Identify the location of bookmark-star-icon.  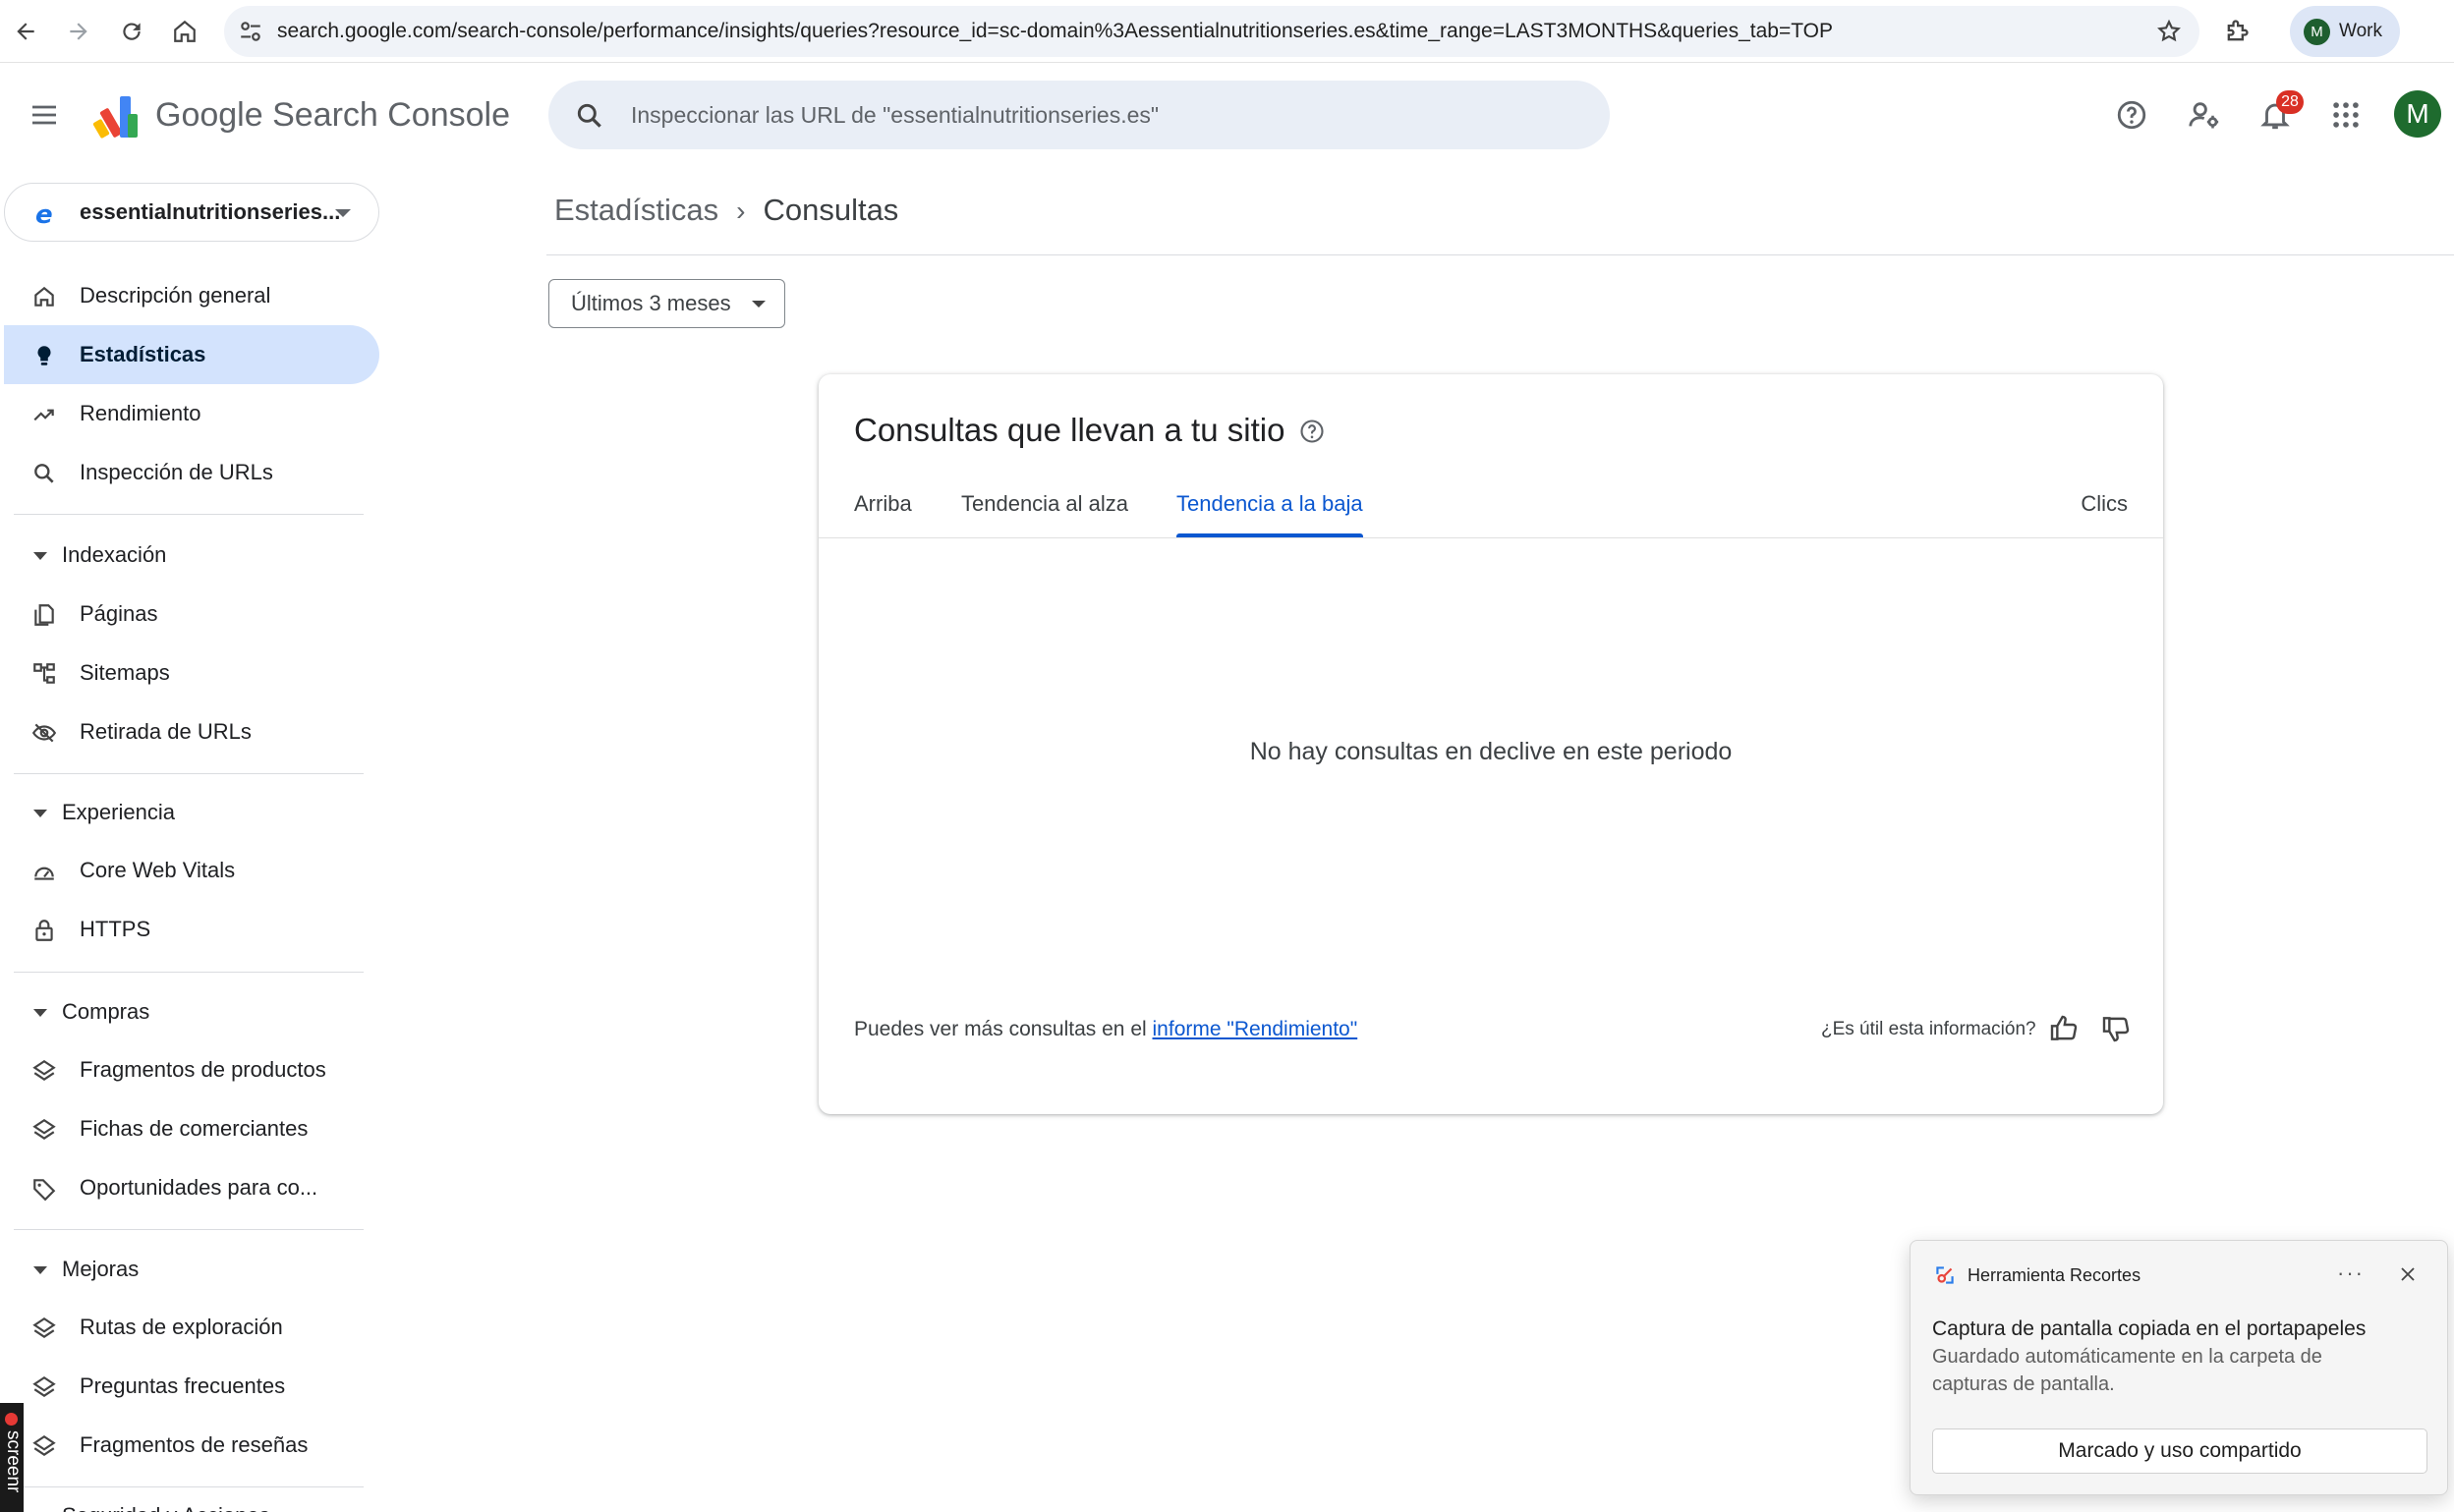
(2169, 31).